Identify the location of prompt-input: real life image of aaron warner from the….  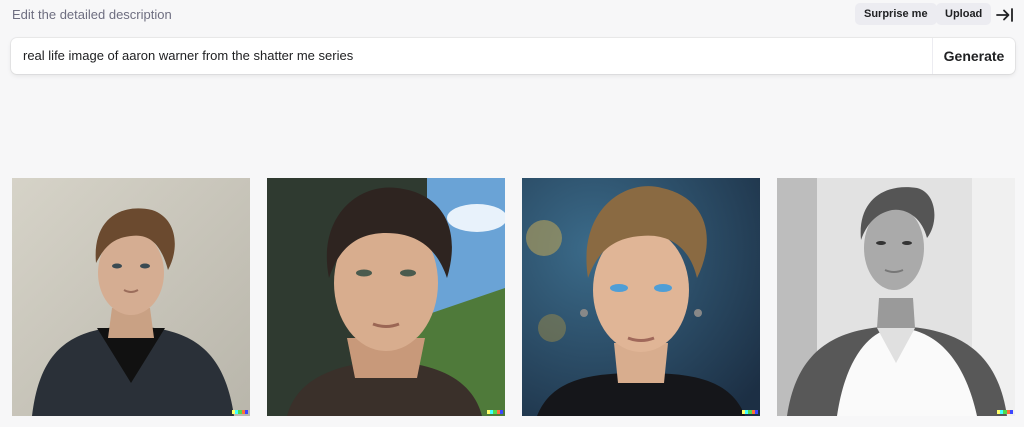
(188, 56).